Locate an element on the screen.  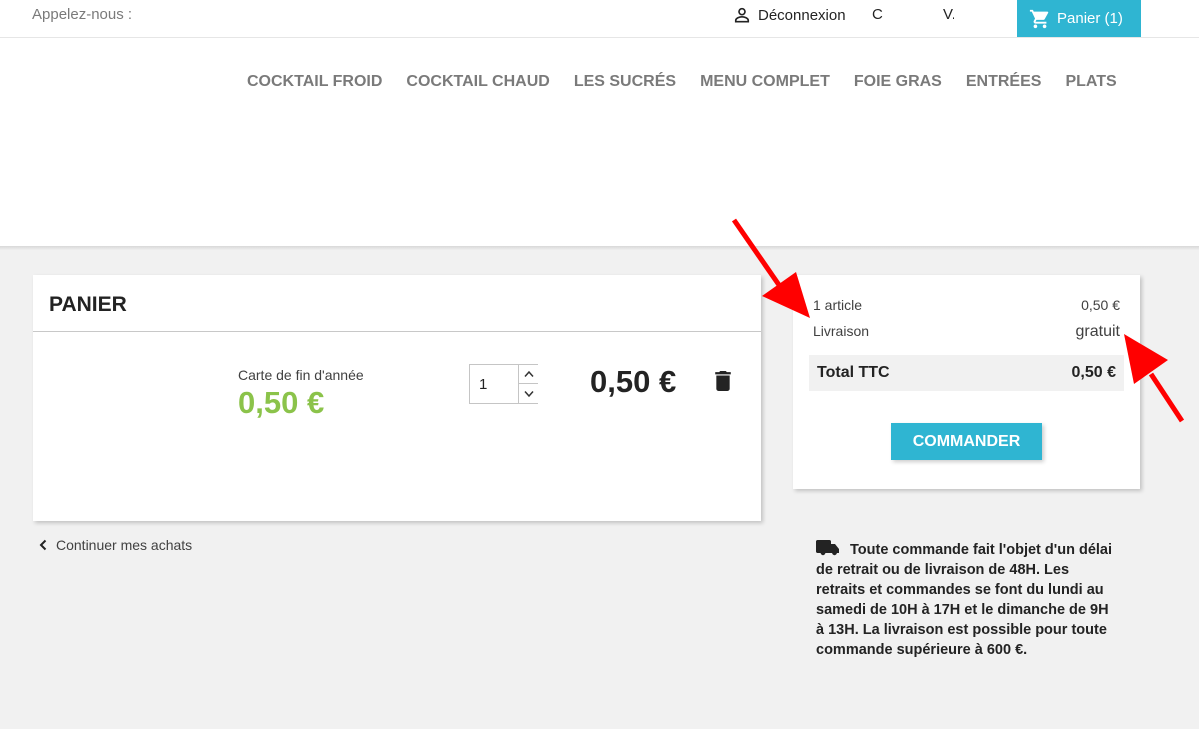
menu-item-foie-gras: Foie gras is located at coordinates (898, 82).